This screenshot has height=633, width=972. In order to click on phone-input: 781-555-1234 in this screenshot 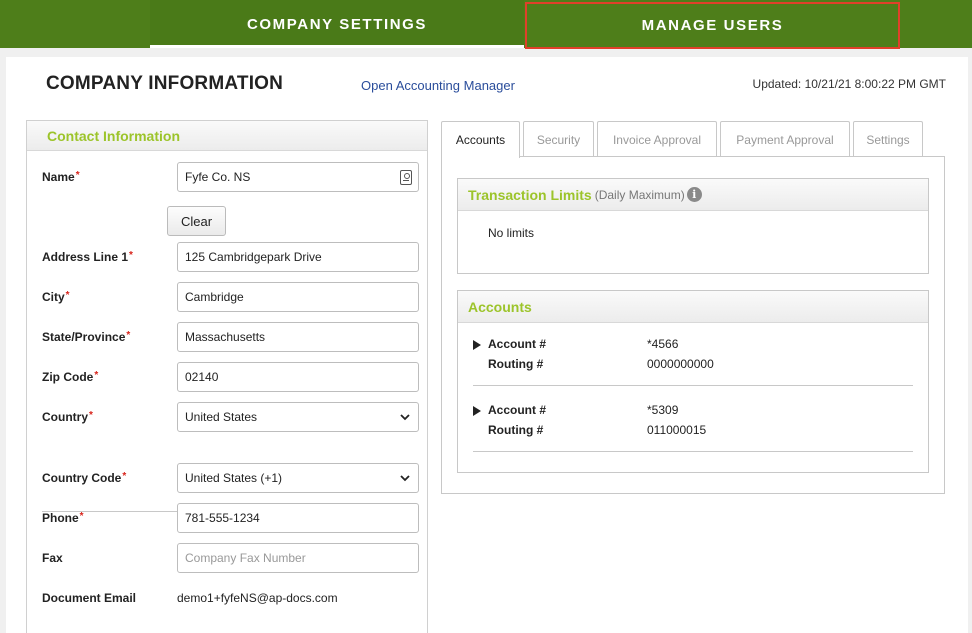, I will do `click(298, 518)`.